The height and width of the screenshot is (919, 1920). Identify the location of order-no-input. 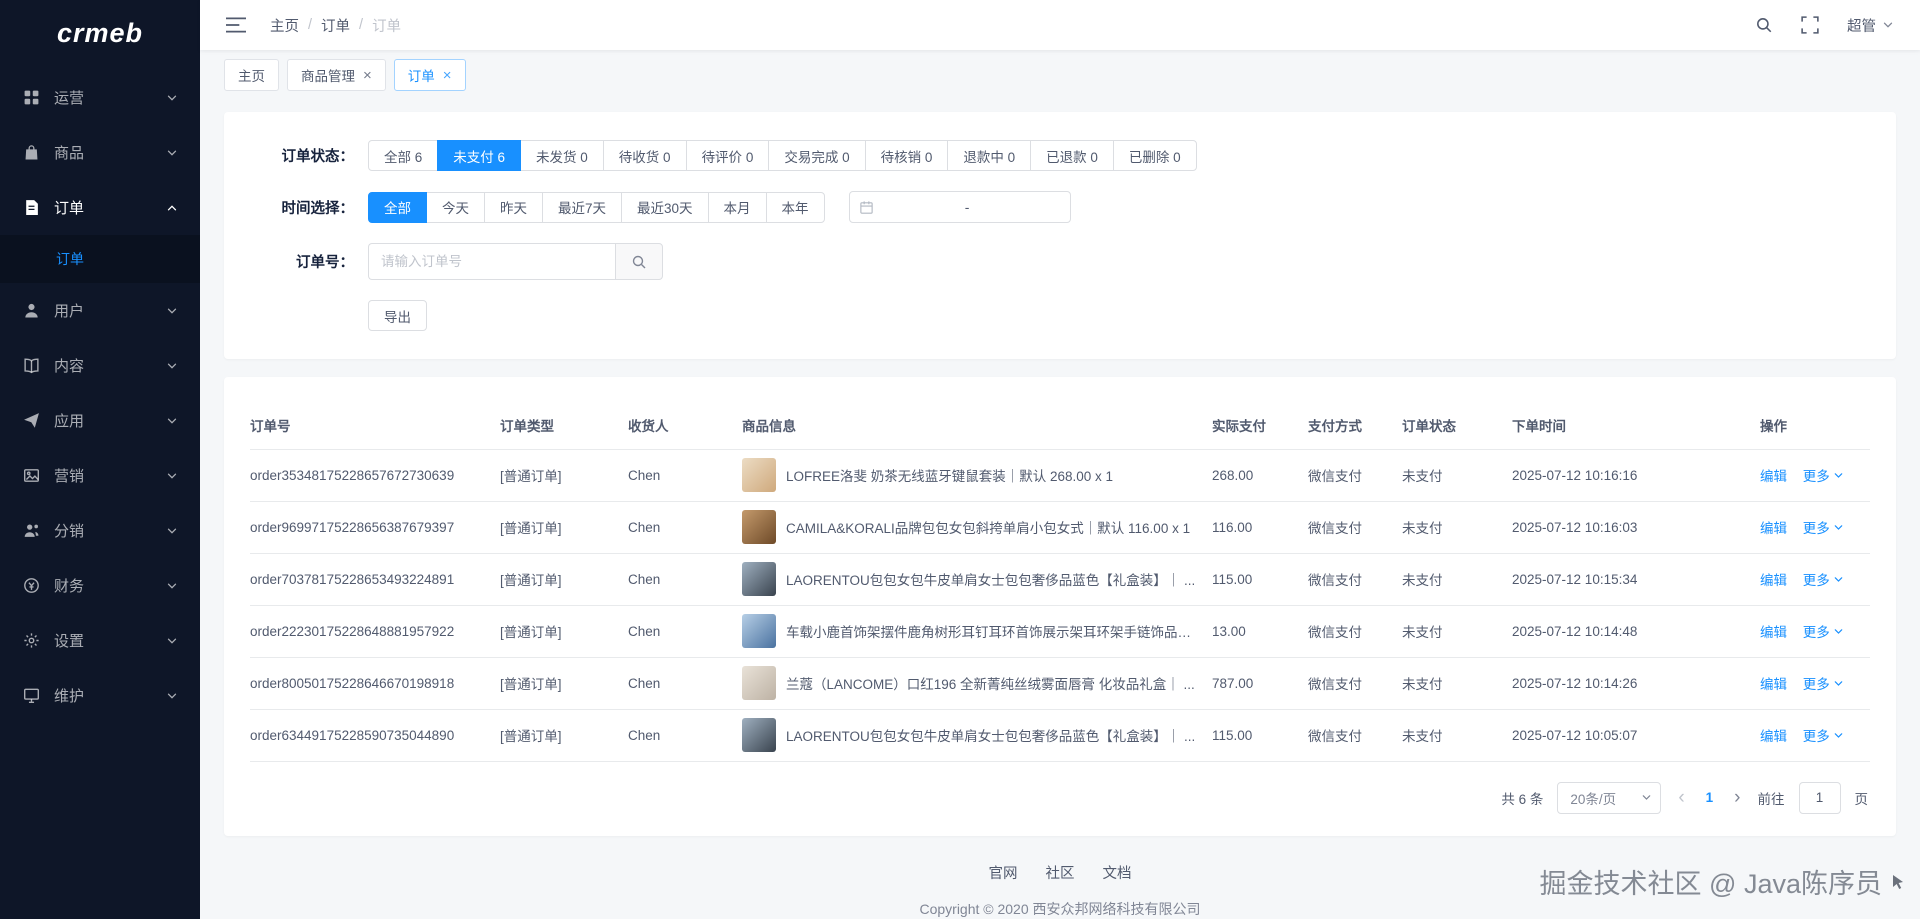
(491, 261).